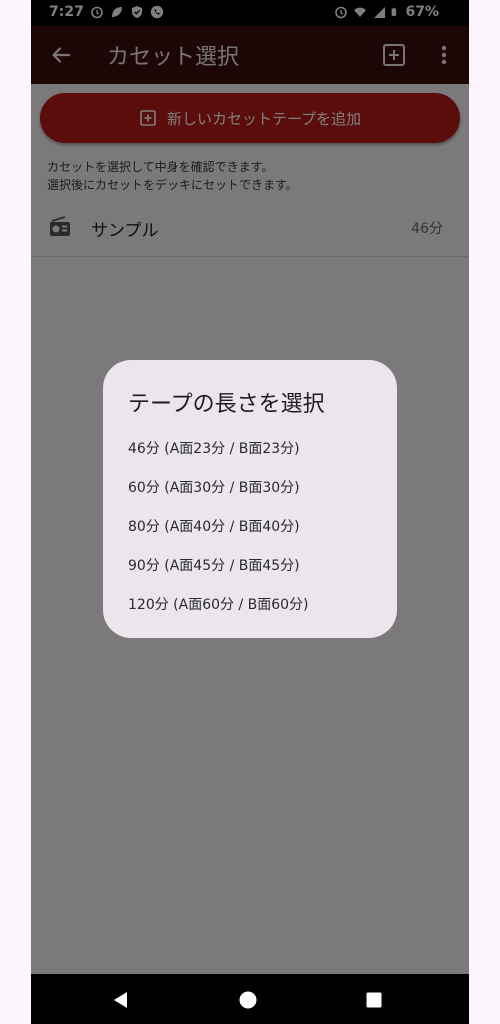  Describe the element at coordinates (218, 604) in the screenshot. I see `tape-length-option-120: 120分 (A面60分 / B面60分)` at that location.